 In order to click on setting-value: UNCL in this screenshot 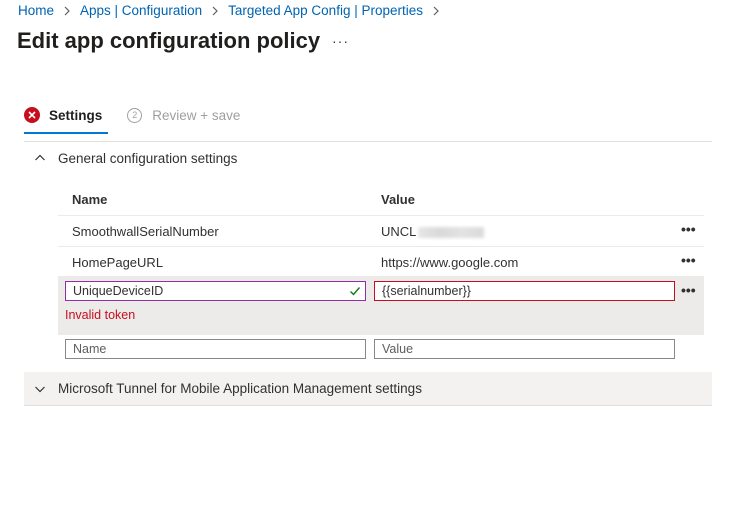, I will do `click(433, 231)`.